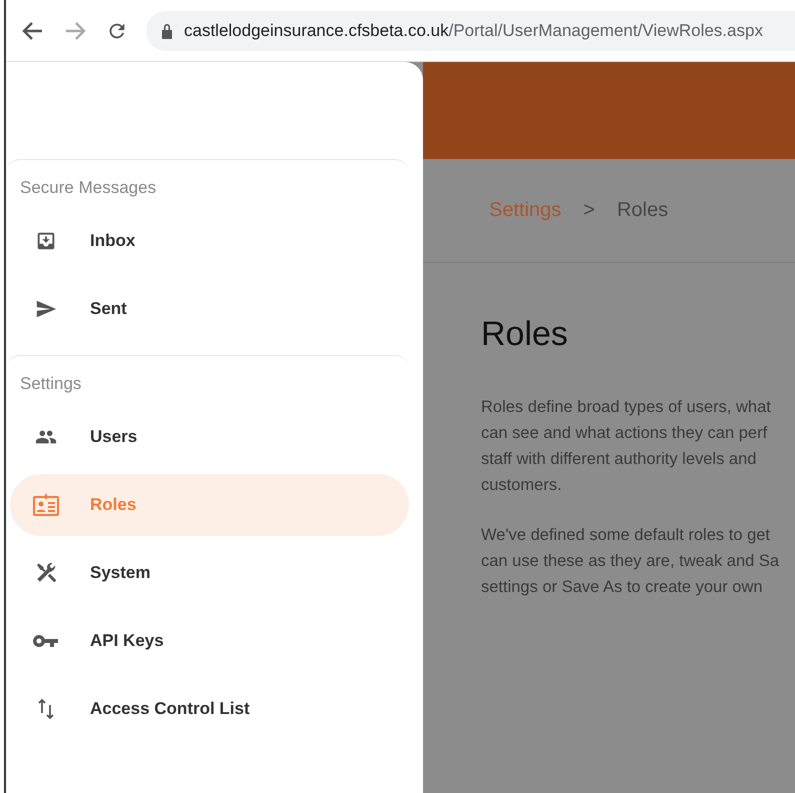 This screenshot has height=793, width=795. What do you see at coordinates (209, 437) in the screenshot?
I see `sidebar-item: Users` at bounding box center [209, 437].